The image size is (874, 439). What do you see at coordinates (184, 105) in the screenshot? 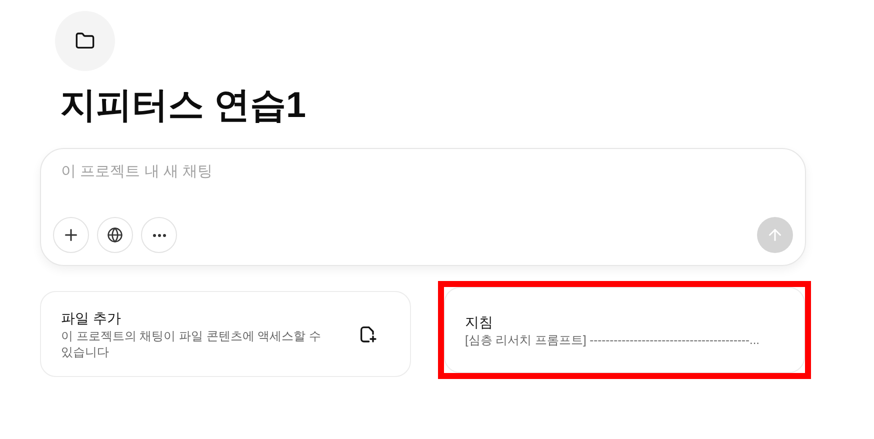
I see `project-title: 지피터스 연습1` at bounding box center [184, 105].